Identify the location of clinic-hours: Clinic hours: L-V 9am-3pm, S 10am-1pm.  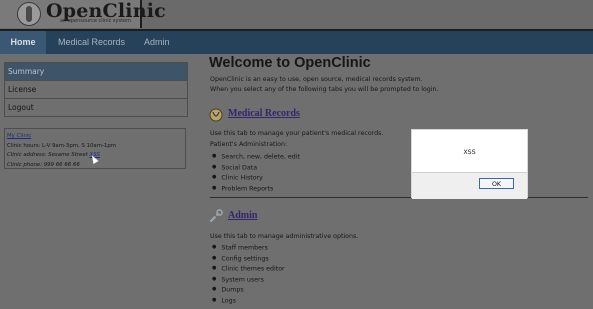
(62, 145).